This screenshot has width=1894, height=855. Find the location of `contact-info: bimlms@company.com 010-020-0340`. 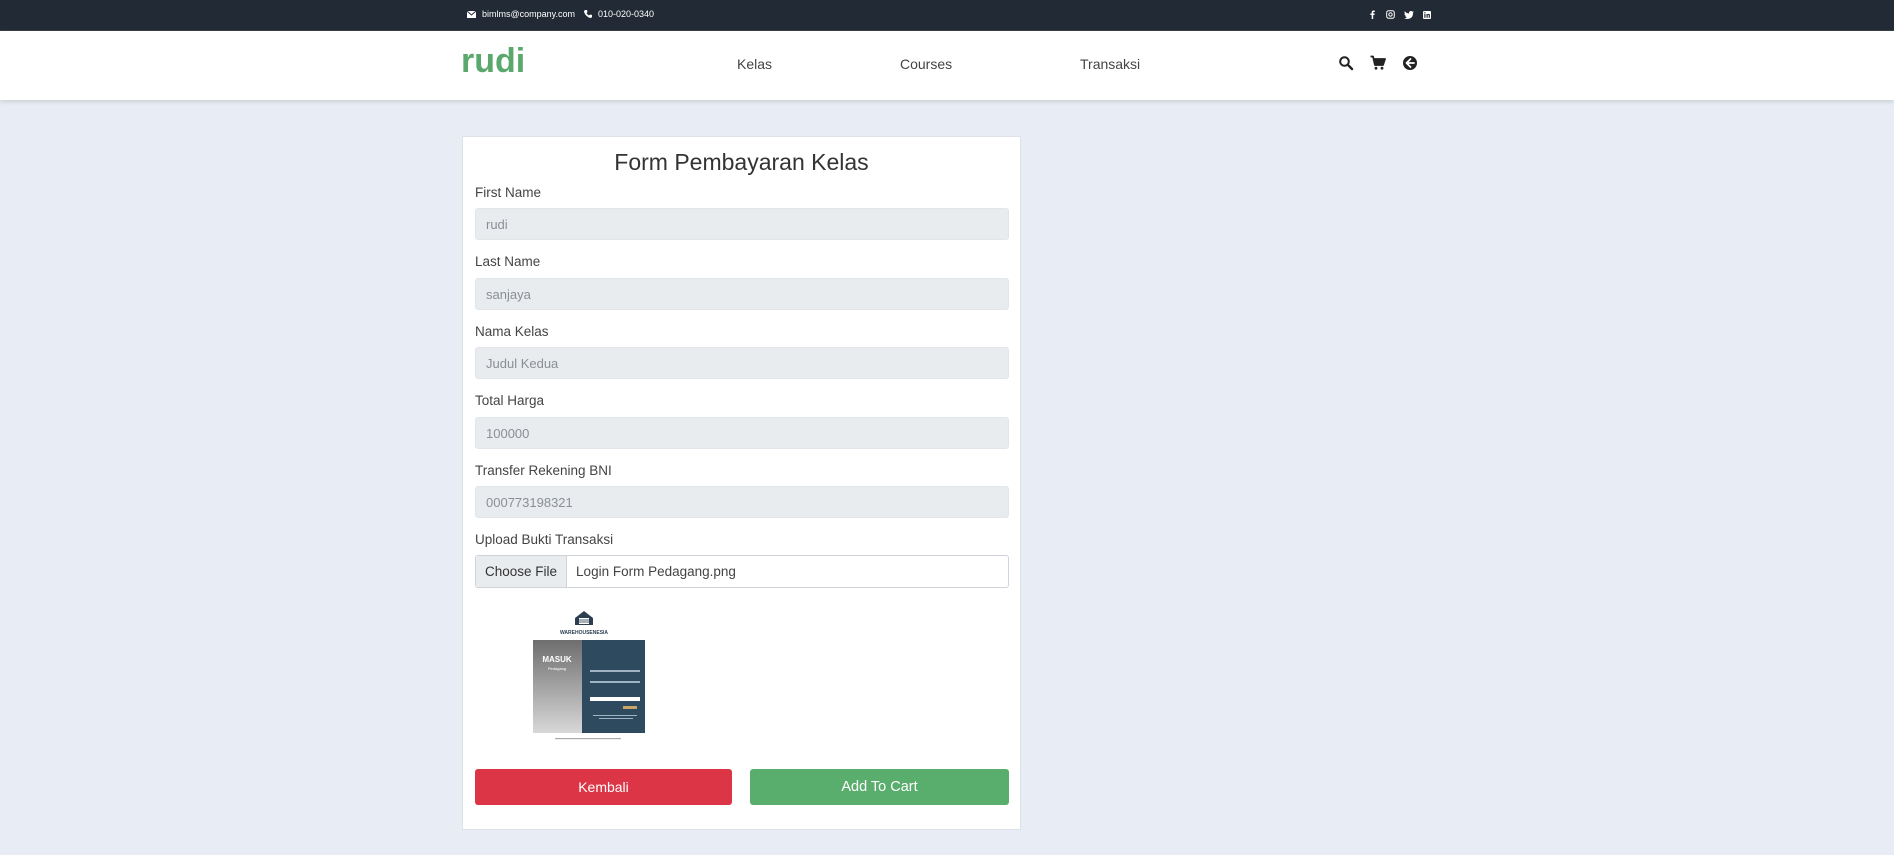

contact-info: bimlms@company.com 010-020-0340 is located at coordinates (565, 14).